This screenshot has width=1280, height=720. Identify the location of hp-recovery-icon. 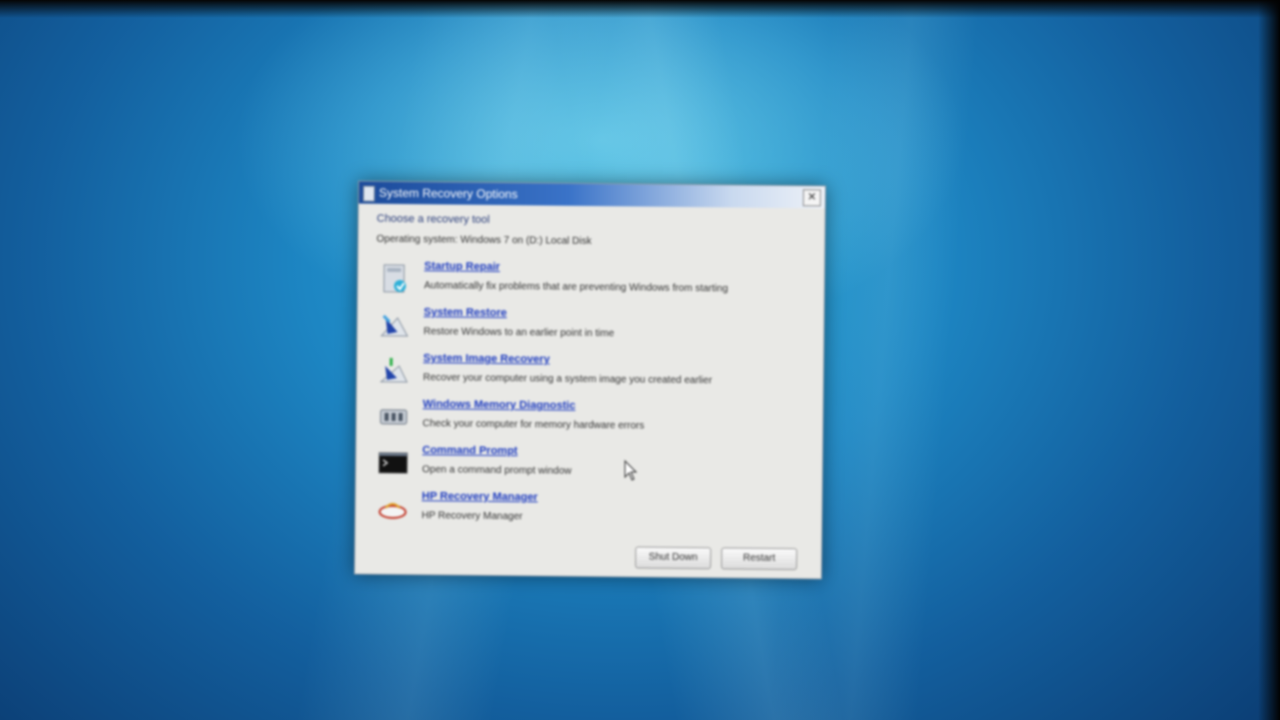
(392, 510).